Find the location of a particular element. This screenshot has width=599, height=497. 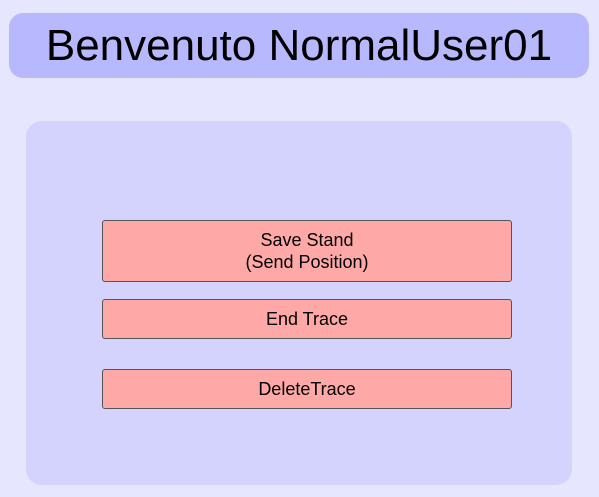

save-stand-button: Save Stand (Send Position) is located at coordinates (307, 251).